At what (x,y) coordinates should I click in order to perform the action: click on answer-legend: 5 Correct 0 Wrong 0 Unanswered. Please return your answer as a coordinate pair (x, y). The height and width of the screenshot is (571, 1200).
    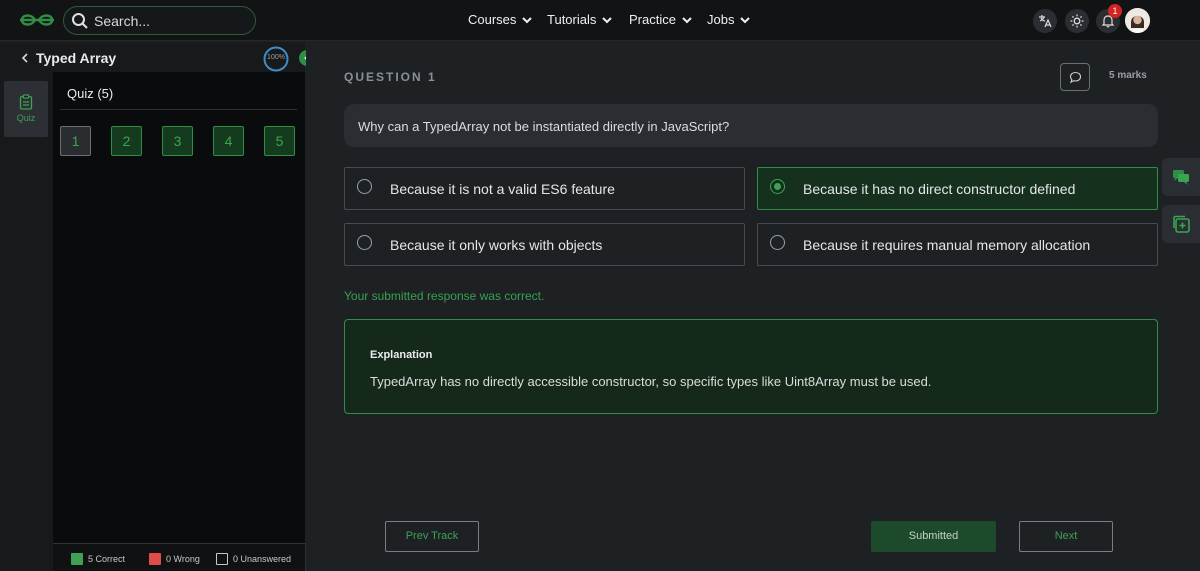
    Looking at the image, I should click on (179, 557).